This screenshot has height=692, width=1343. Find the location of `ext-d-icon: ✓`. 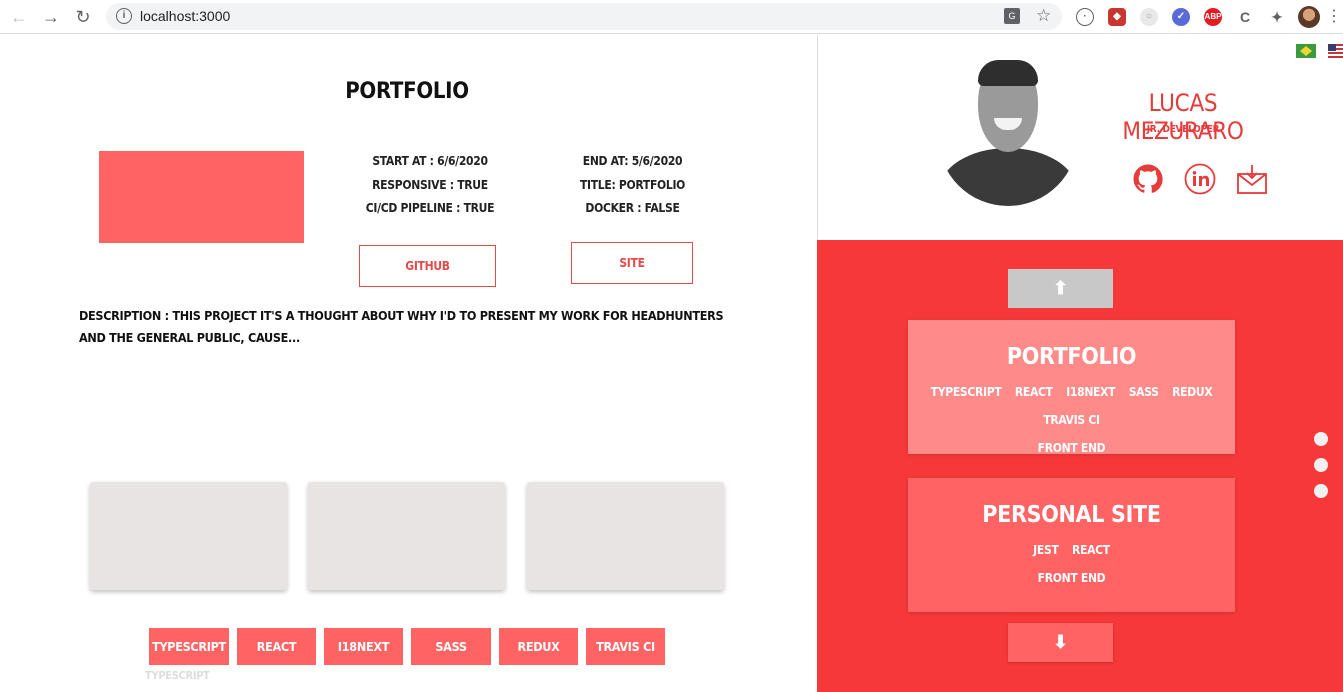

ext-d-icon: ✓ is located at coordinates (1181, 17).